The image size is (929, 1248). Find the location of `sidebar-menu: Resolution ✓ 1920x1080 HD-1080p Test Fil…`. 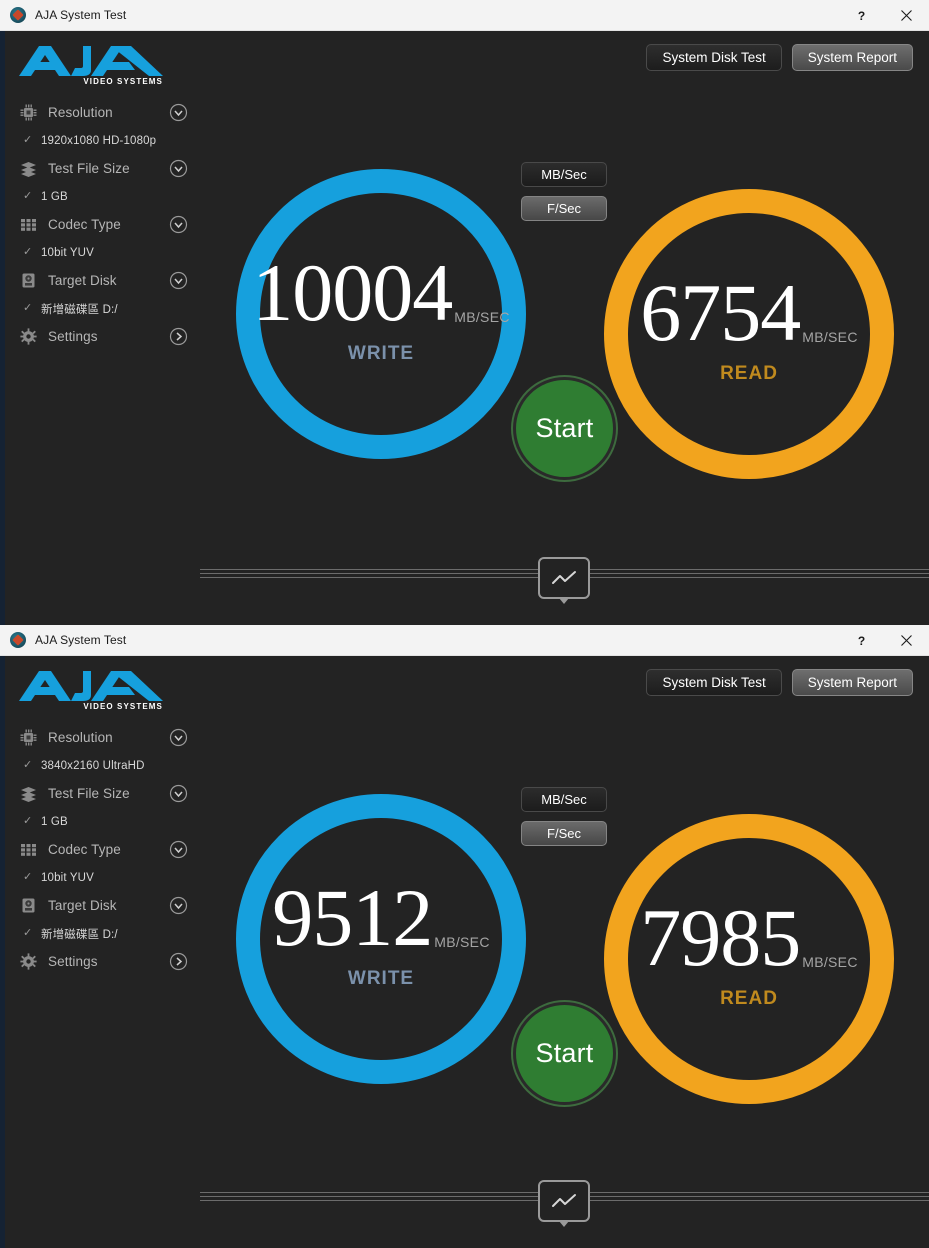

sidebar-menu: Resolution ✓ 1920x1080 HD-1080p Test Fil… is located at coordinates (102, 224).